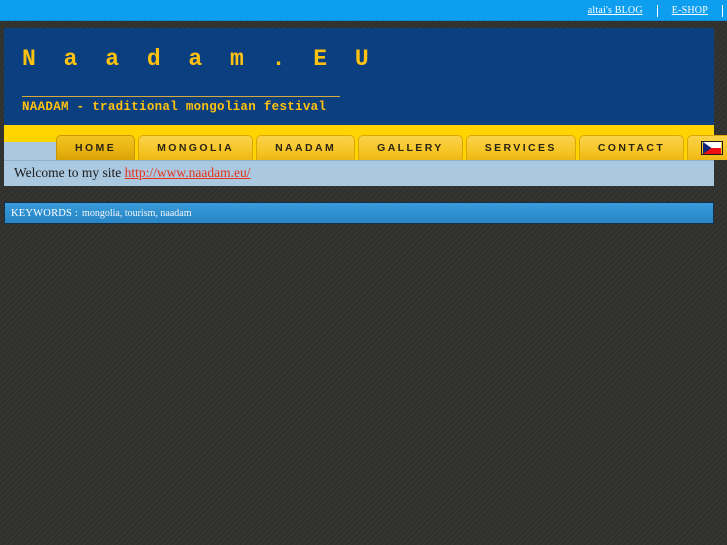  Describe the element at coordinates (137, 213) in the screenshot. I see `keywords-values: mongolia, tourism, naadam` at that location.